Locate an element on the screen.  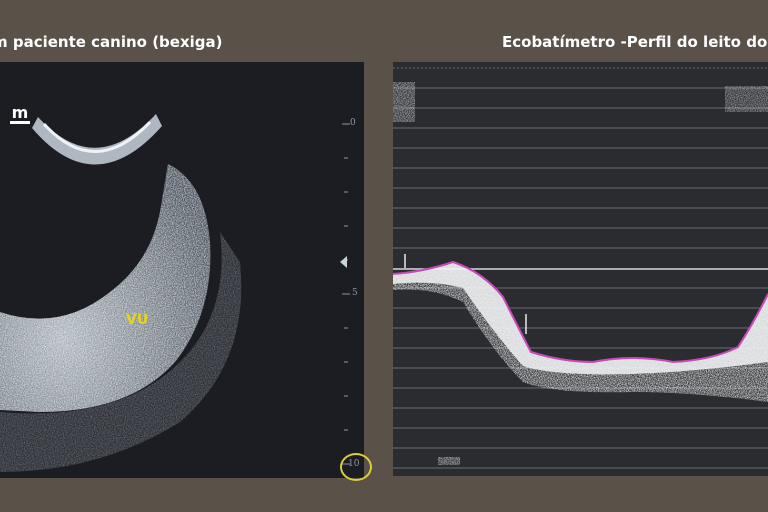
focus-marker-icon is located at coordinates (343, 262).